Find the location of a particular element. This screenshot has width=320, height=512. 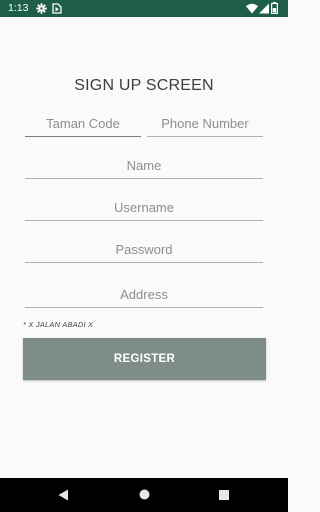

home-icon is located at coordinates (144, 494).